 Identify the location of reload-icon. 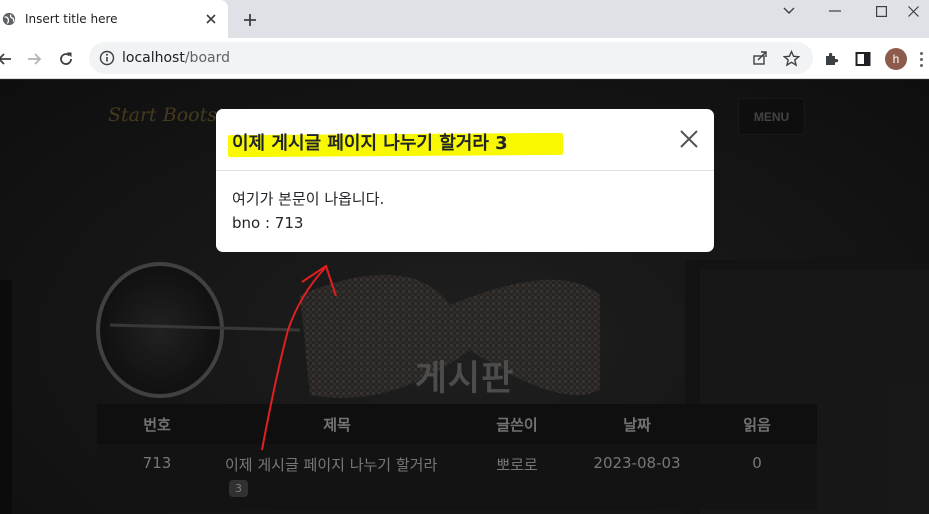
(66, 58).